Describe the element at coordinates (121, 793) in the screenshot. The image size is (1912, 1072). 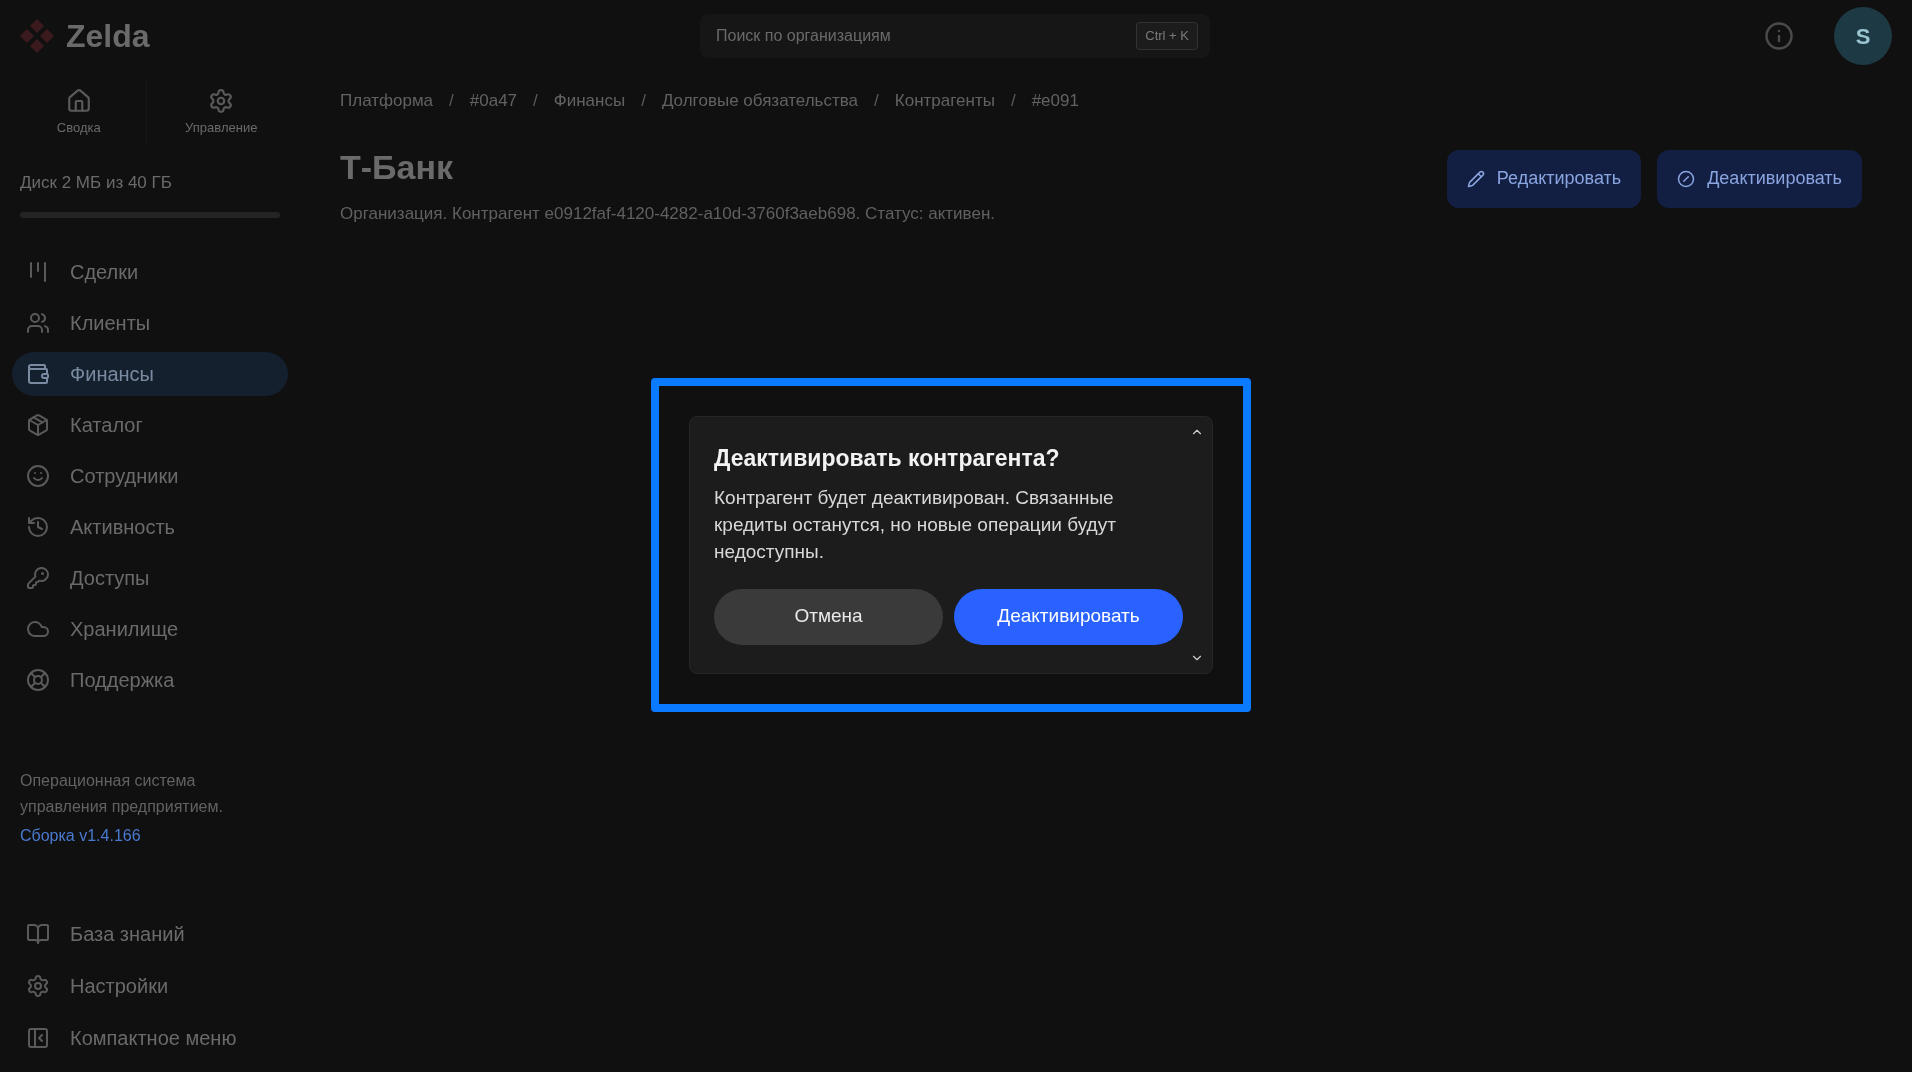
I see `sidebar-about-text: Операционная система управления предприятием.` at that location.